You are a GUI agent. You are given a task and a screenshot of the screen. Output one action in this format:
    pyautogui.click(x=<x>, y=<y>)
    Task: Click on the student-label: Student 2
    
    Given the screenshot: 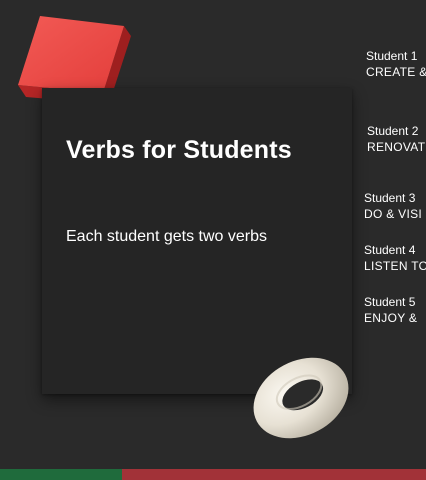 What is the action you would take?
    pyautogui.click(x=393, y=131)
    